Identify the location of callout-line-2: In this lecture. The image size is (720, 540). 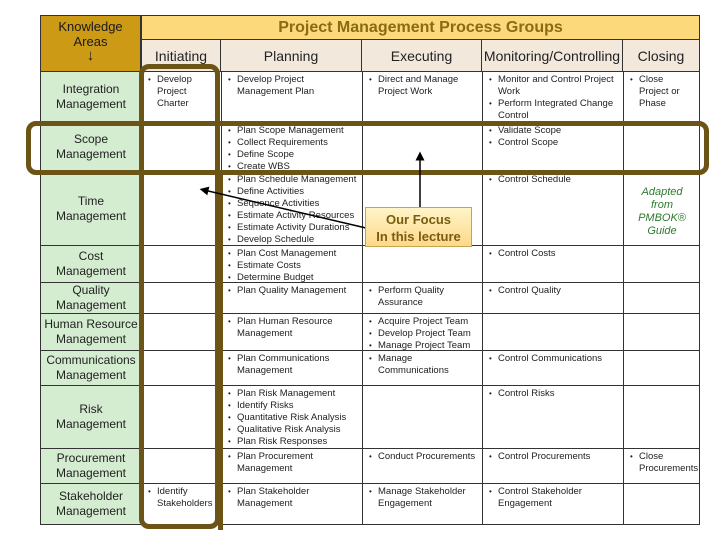
(418, 236).